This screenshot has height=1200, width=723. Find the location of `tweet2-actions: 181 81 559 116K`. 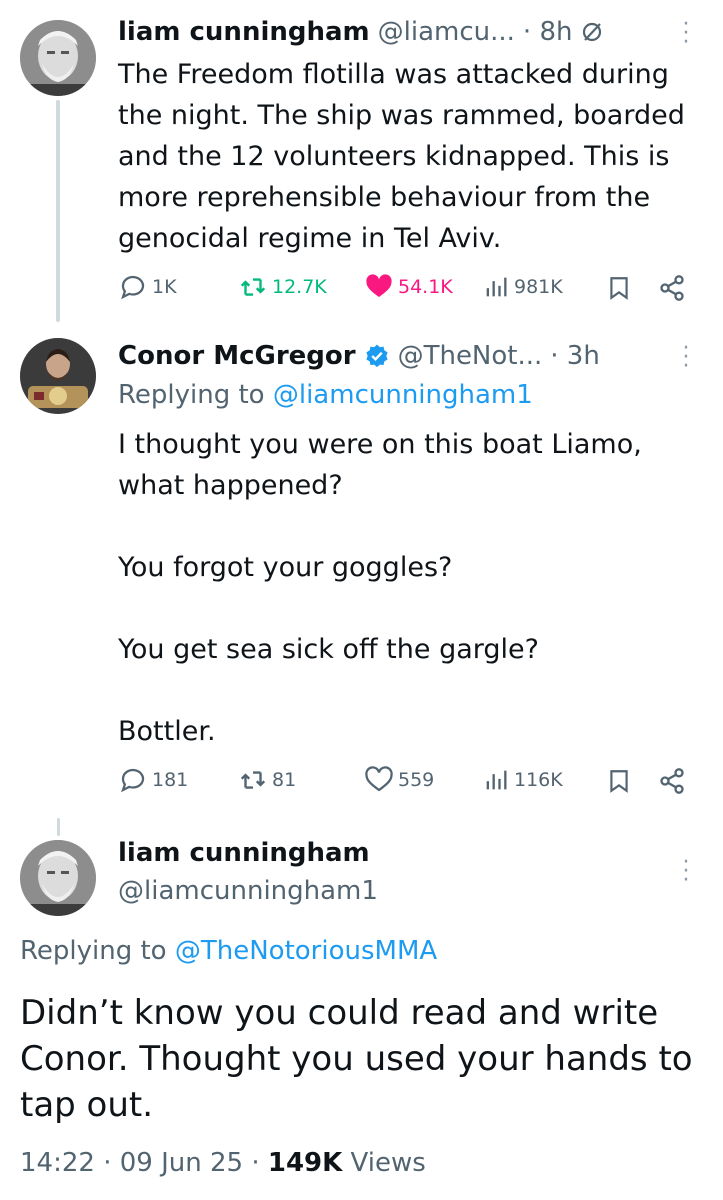

tweet2-actions: 181 81 559 116K is located at coordinates (408, 781).